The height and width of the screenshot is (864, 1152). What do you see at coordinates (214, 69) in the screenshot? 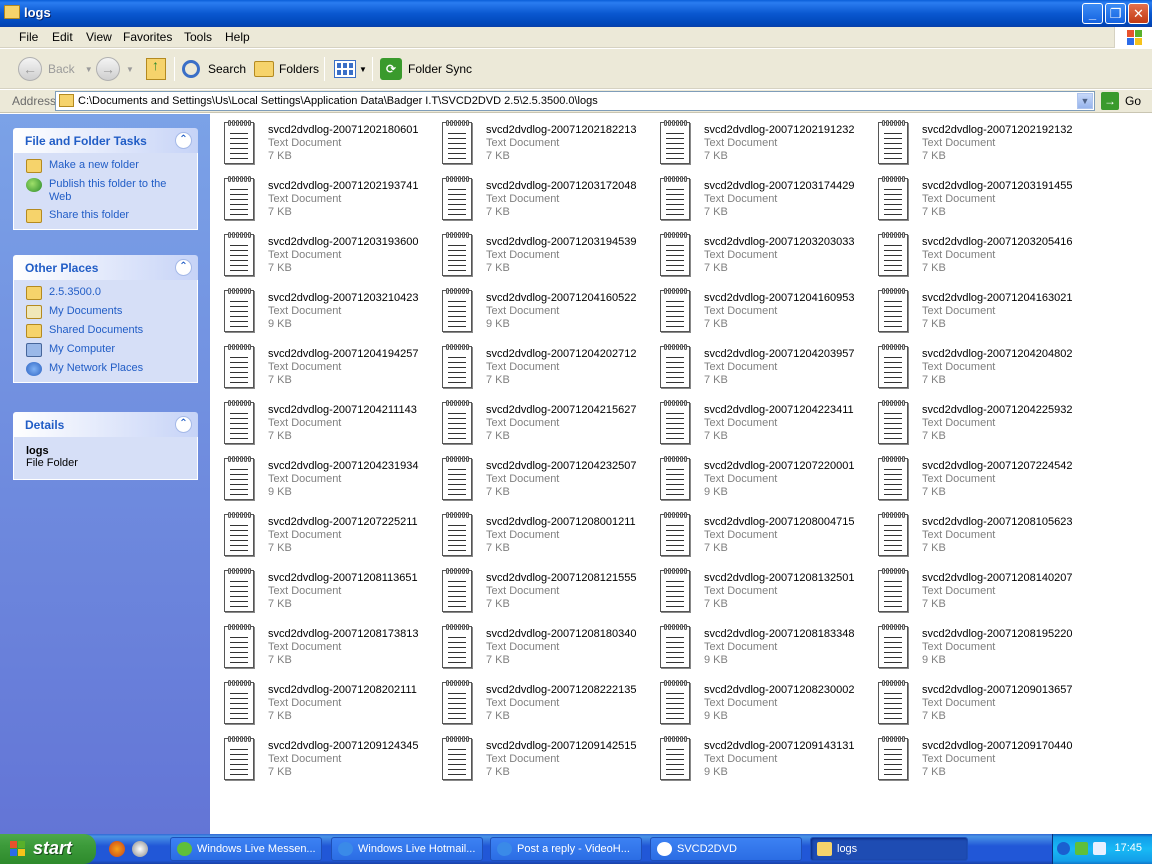
I see `search-button: Search` at bounding box center [214, 69].